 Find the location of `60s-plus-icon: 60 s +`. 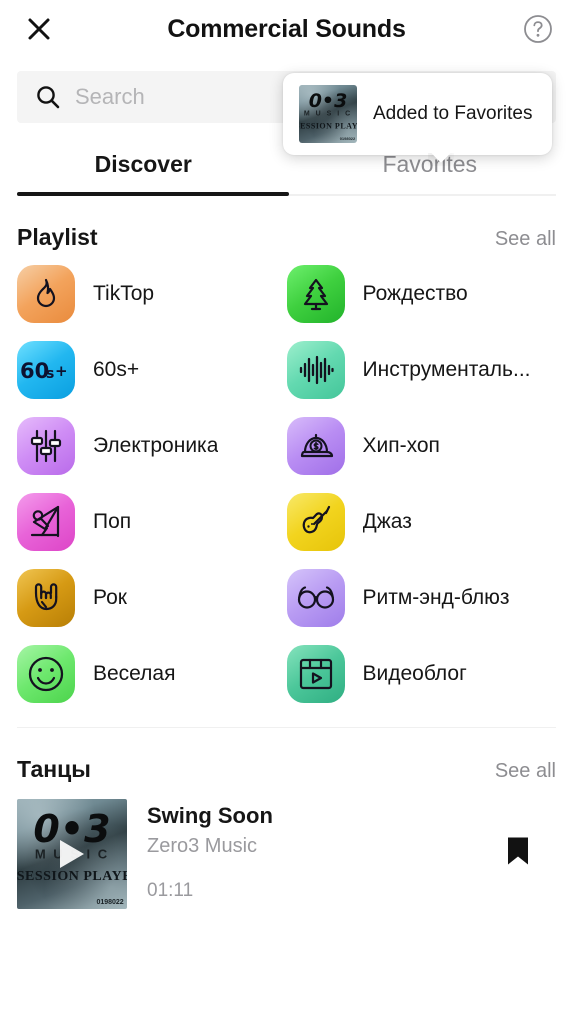

60s-plus-icon: 60 s + is located at coordinates (46, 370).